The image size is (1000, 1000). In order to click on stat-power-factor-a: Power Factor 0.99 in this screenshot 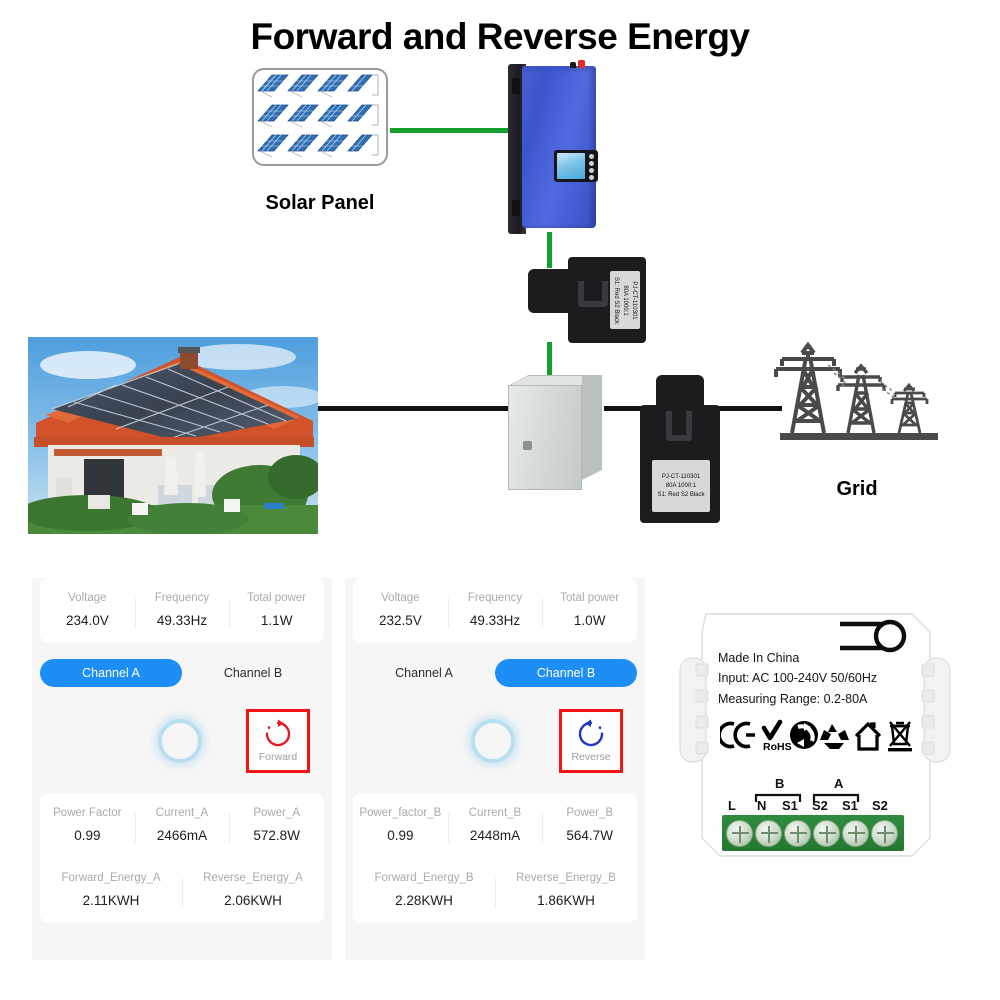, I will do `click(87, 825)`.